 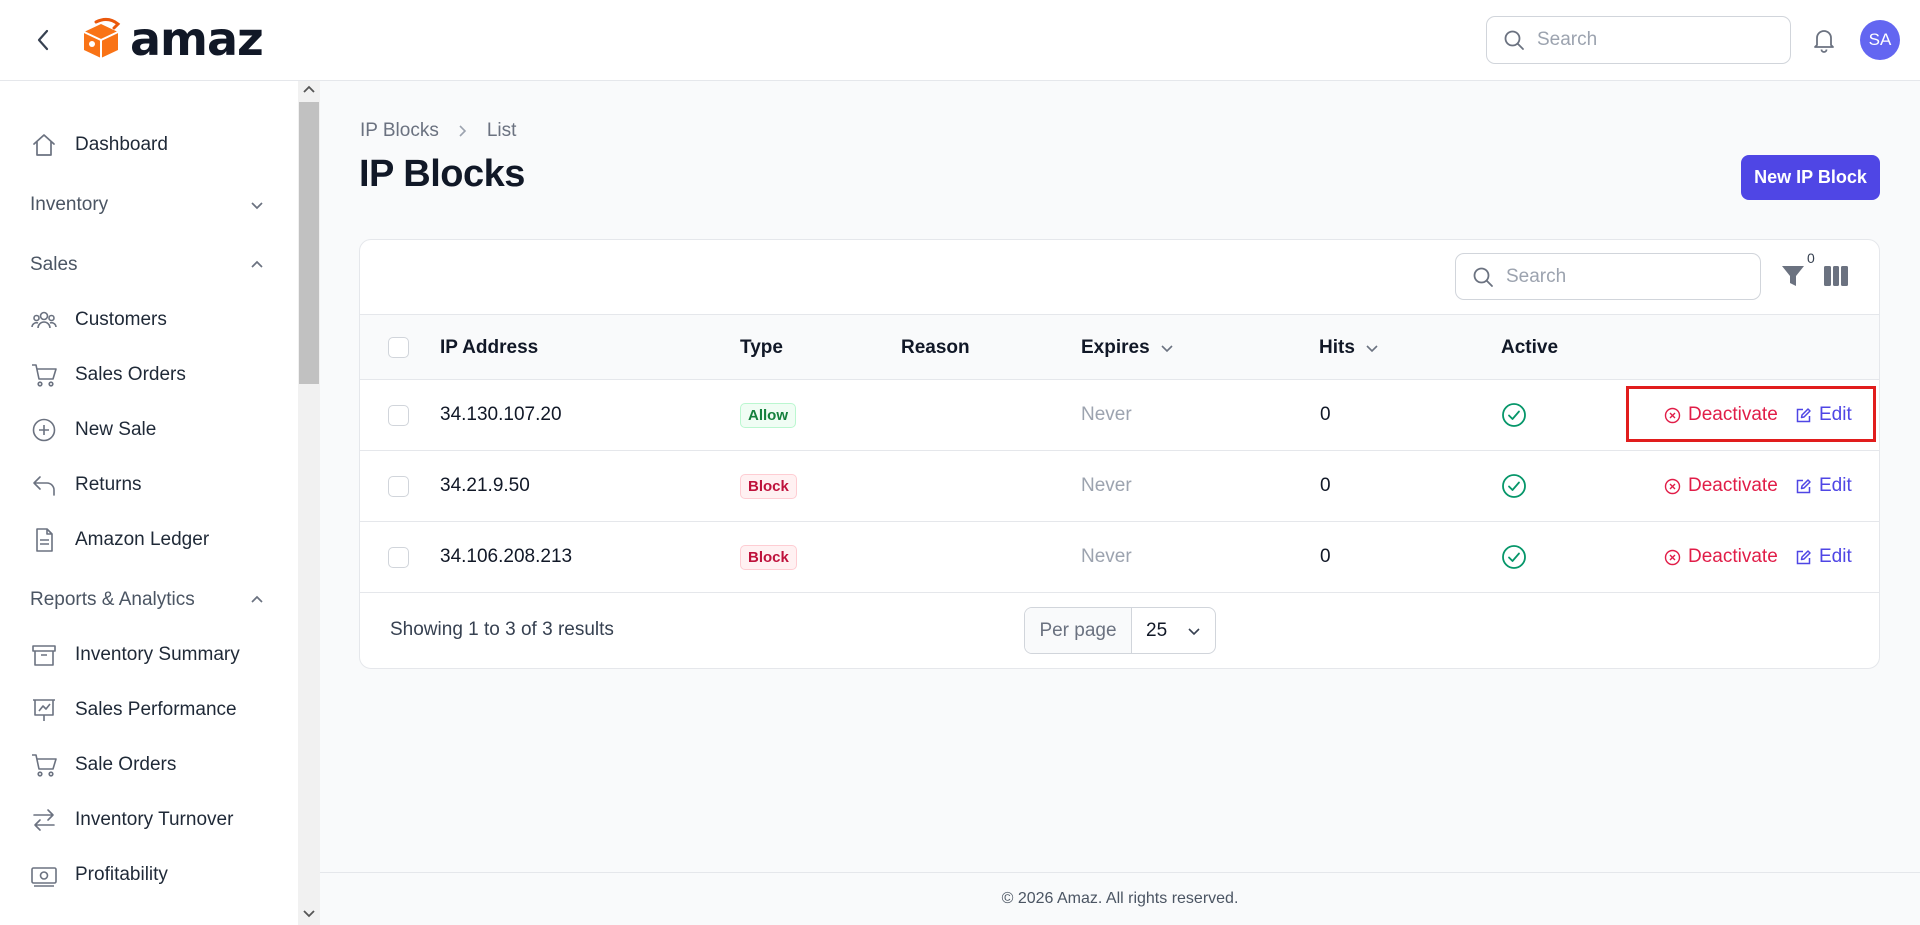 I want to click on sidebar-item-amazon-ledger: Amazon Ledger, so click(x=119, y=540).